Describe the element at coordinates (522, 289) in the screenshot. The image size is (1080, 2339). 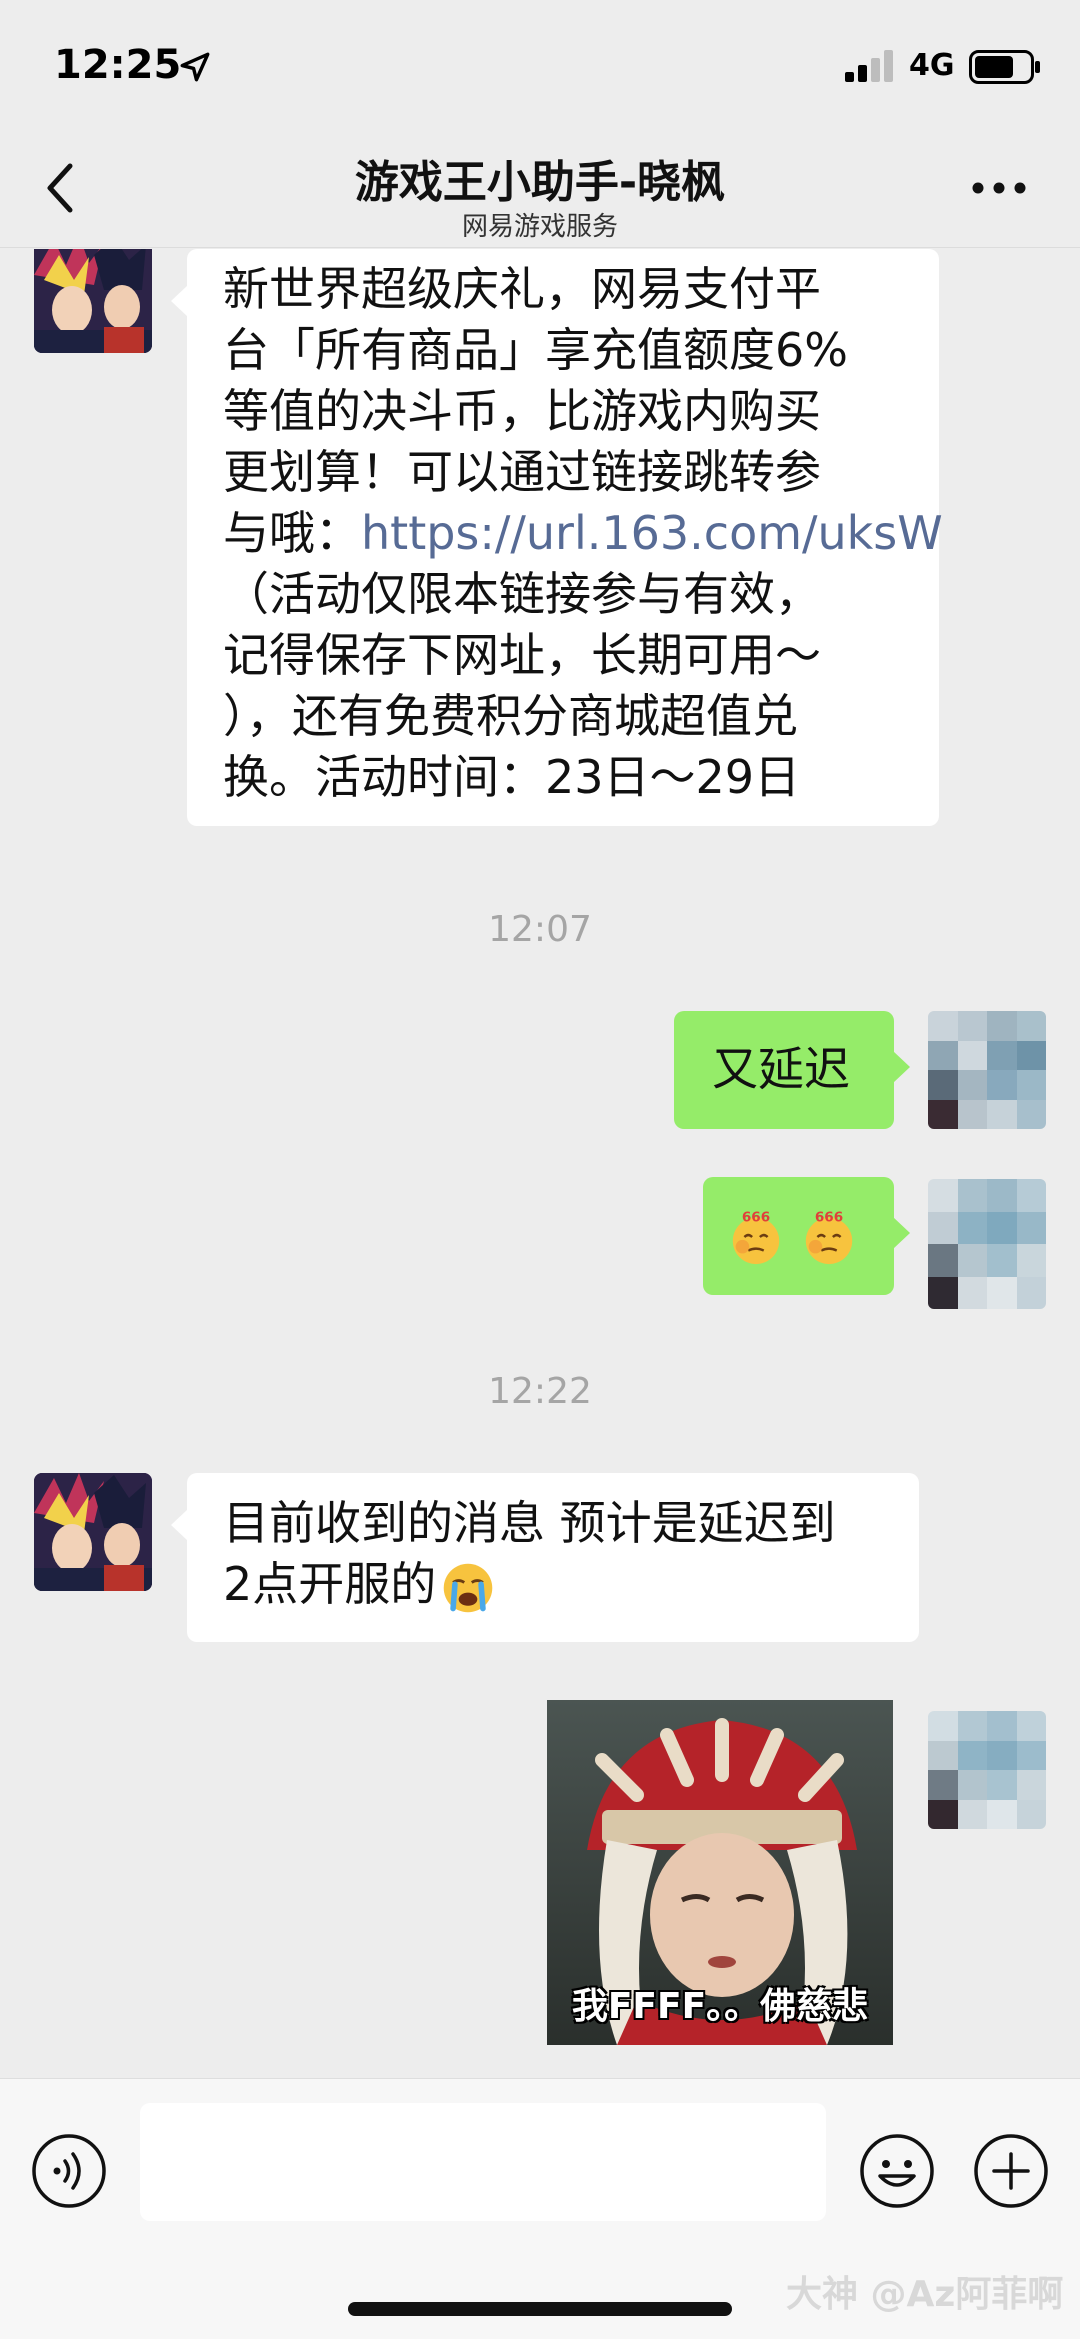
I see `message-text-line: 新世界超级庆礼，网易支付平` at that location.